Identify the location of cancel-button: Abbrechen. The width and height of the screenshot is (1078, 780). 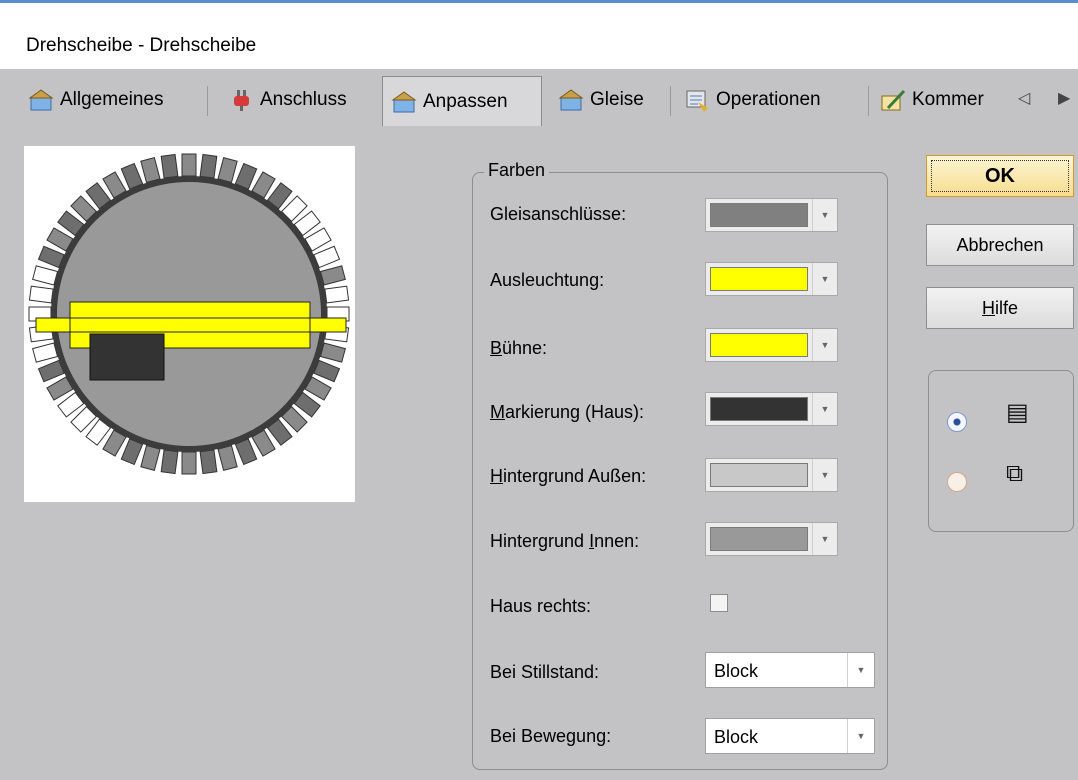
(1000, 245).